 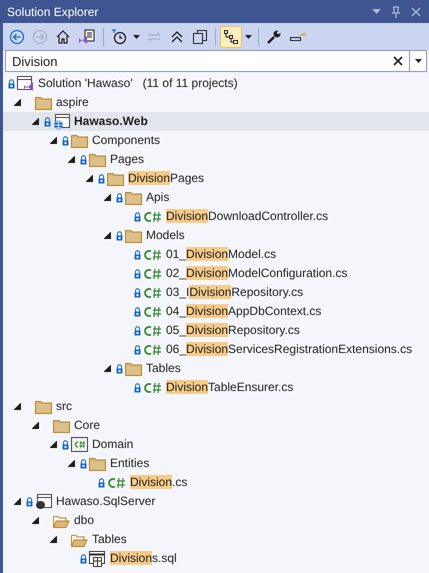 What do you see at coordinates (376, 11) in the screenshot?
I see `dropdown-icon` at bounding box center [376, 11].